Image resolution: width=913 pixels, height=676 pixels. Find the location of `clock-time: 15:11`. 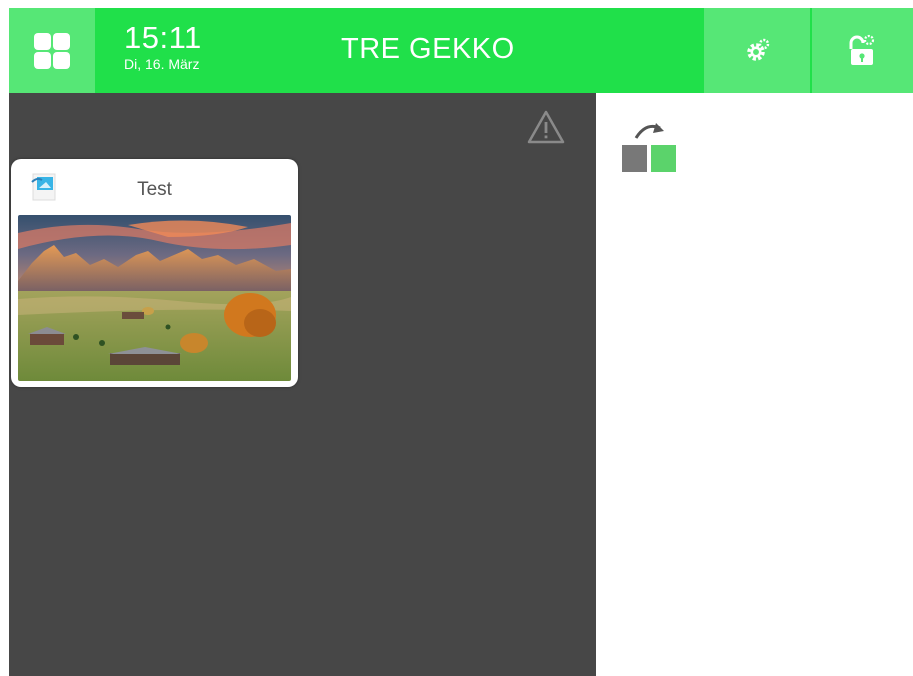

clock-time: 15:11 is located at coordinates (163, 37).